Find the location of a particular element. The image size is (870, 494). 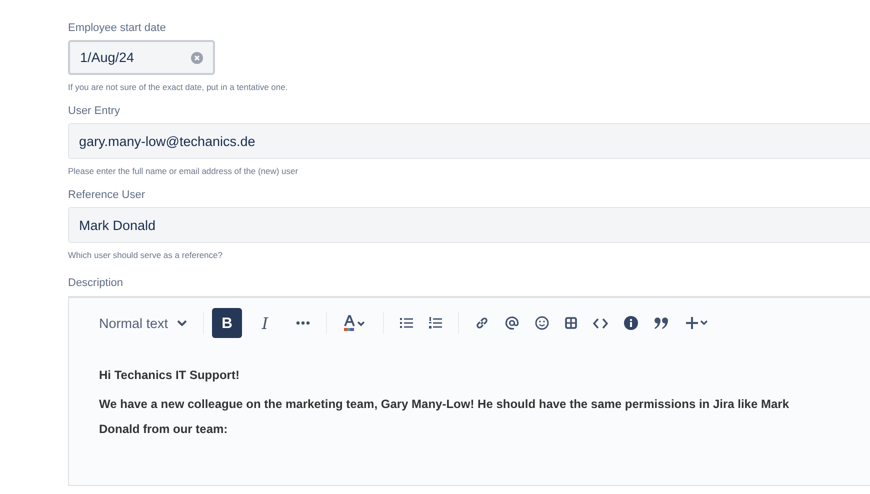

input-field: Mark Donald is located at coordinates (469, 225).